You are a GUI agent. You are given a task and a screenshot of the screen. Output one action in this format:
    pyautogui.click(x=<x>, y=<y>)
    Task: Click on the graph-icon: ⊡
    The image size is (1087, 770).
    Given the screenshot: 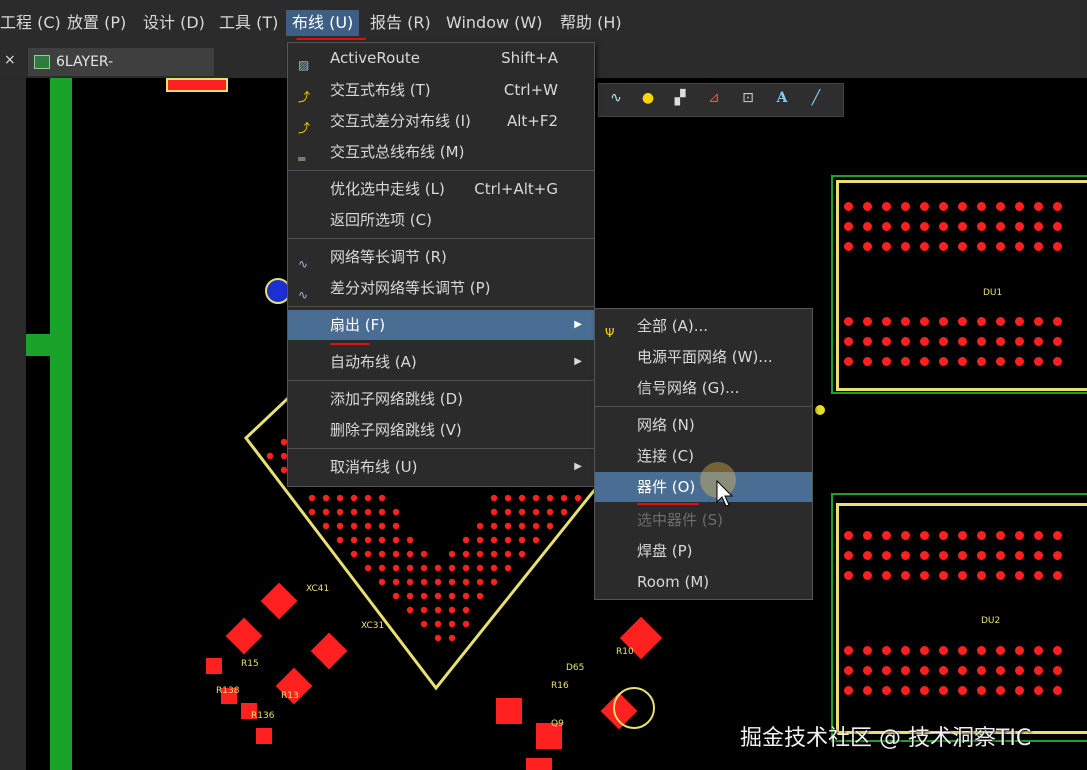 What is the action you would take?
    pyautogui.click(x=748, y=99)
    